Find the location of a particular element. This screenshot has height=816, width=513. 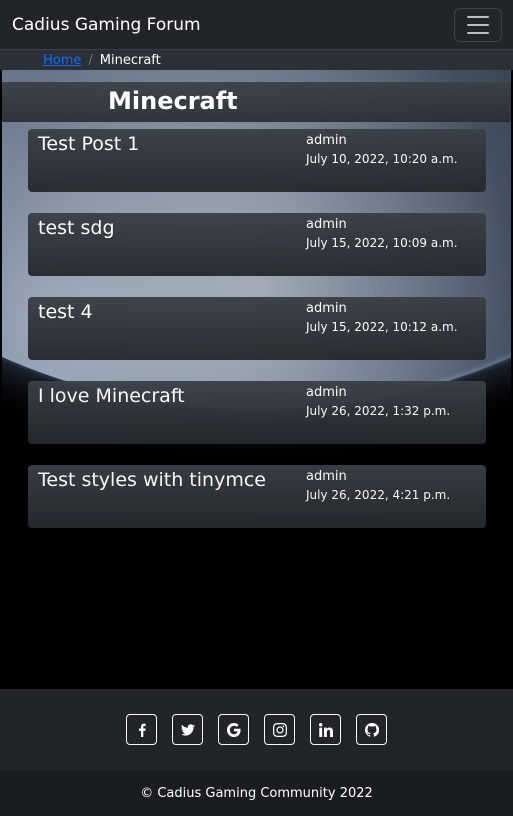

page-title-bar is located at coordinates (256, 102).